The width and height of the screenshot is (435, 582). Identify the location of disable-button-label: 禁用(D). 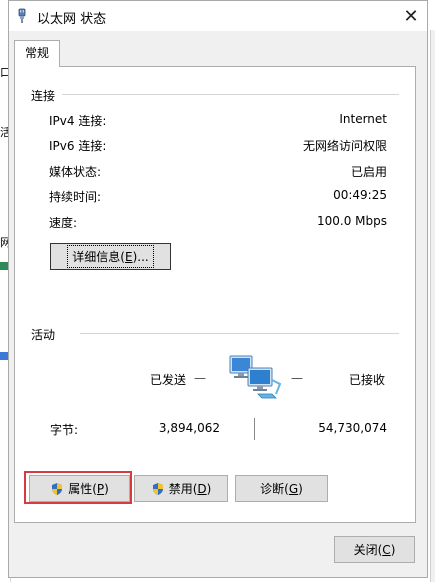
(190, 489).